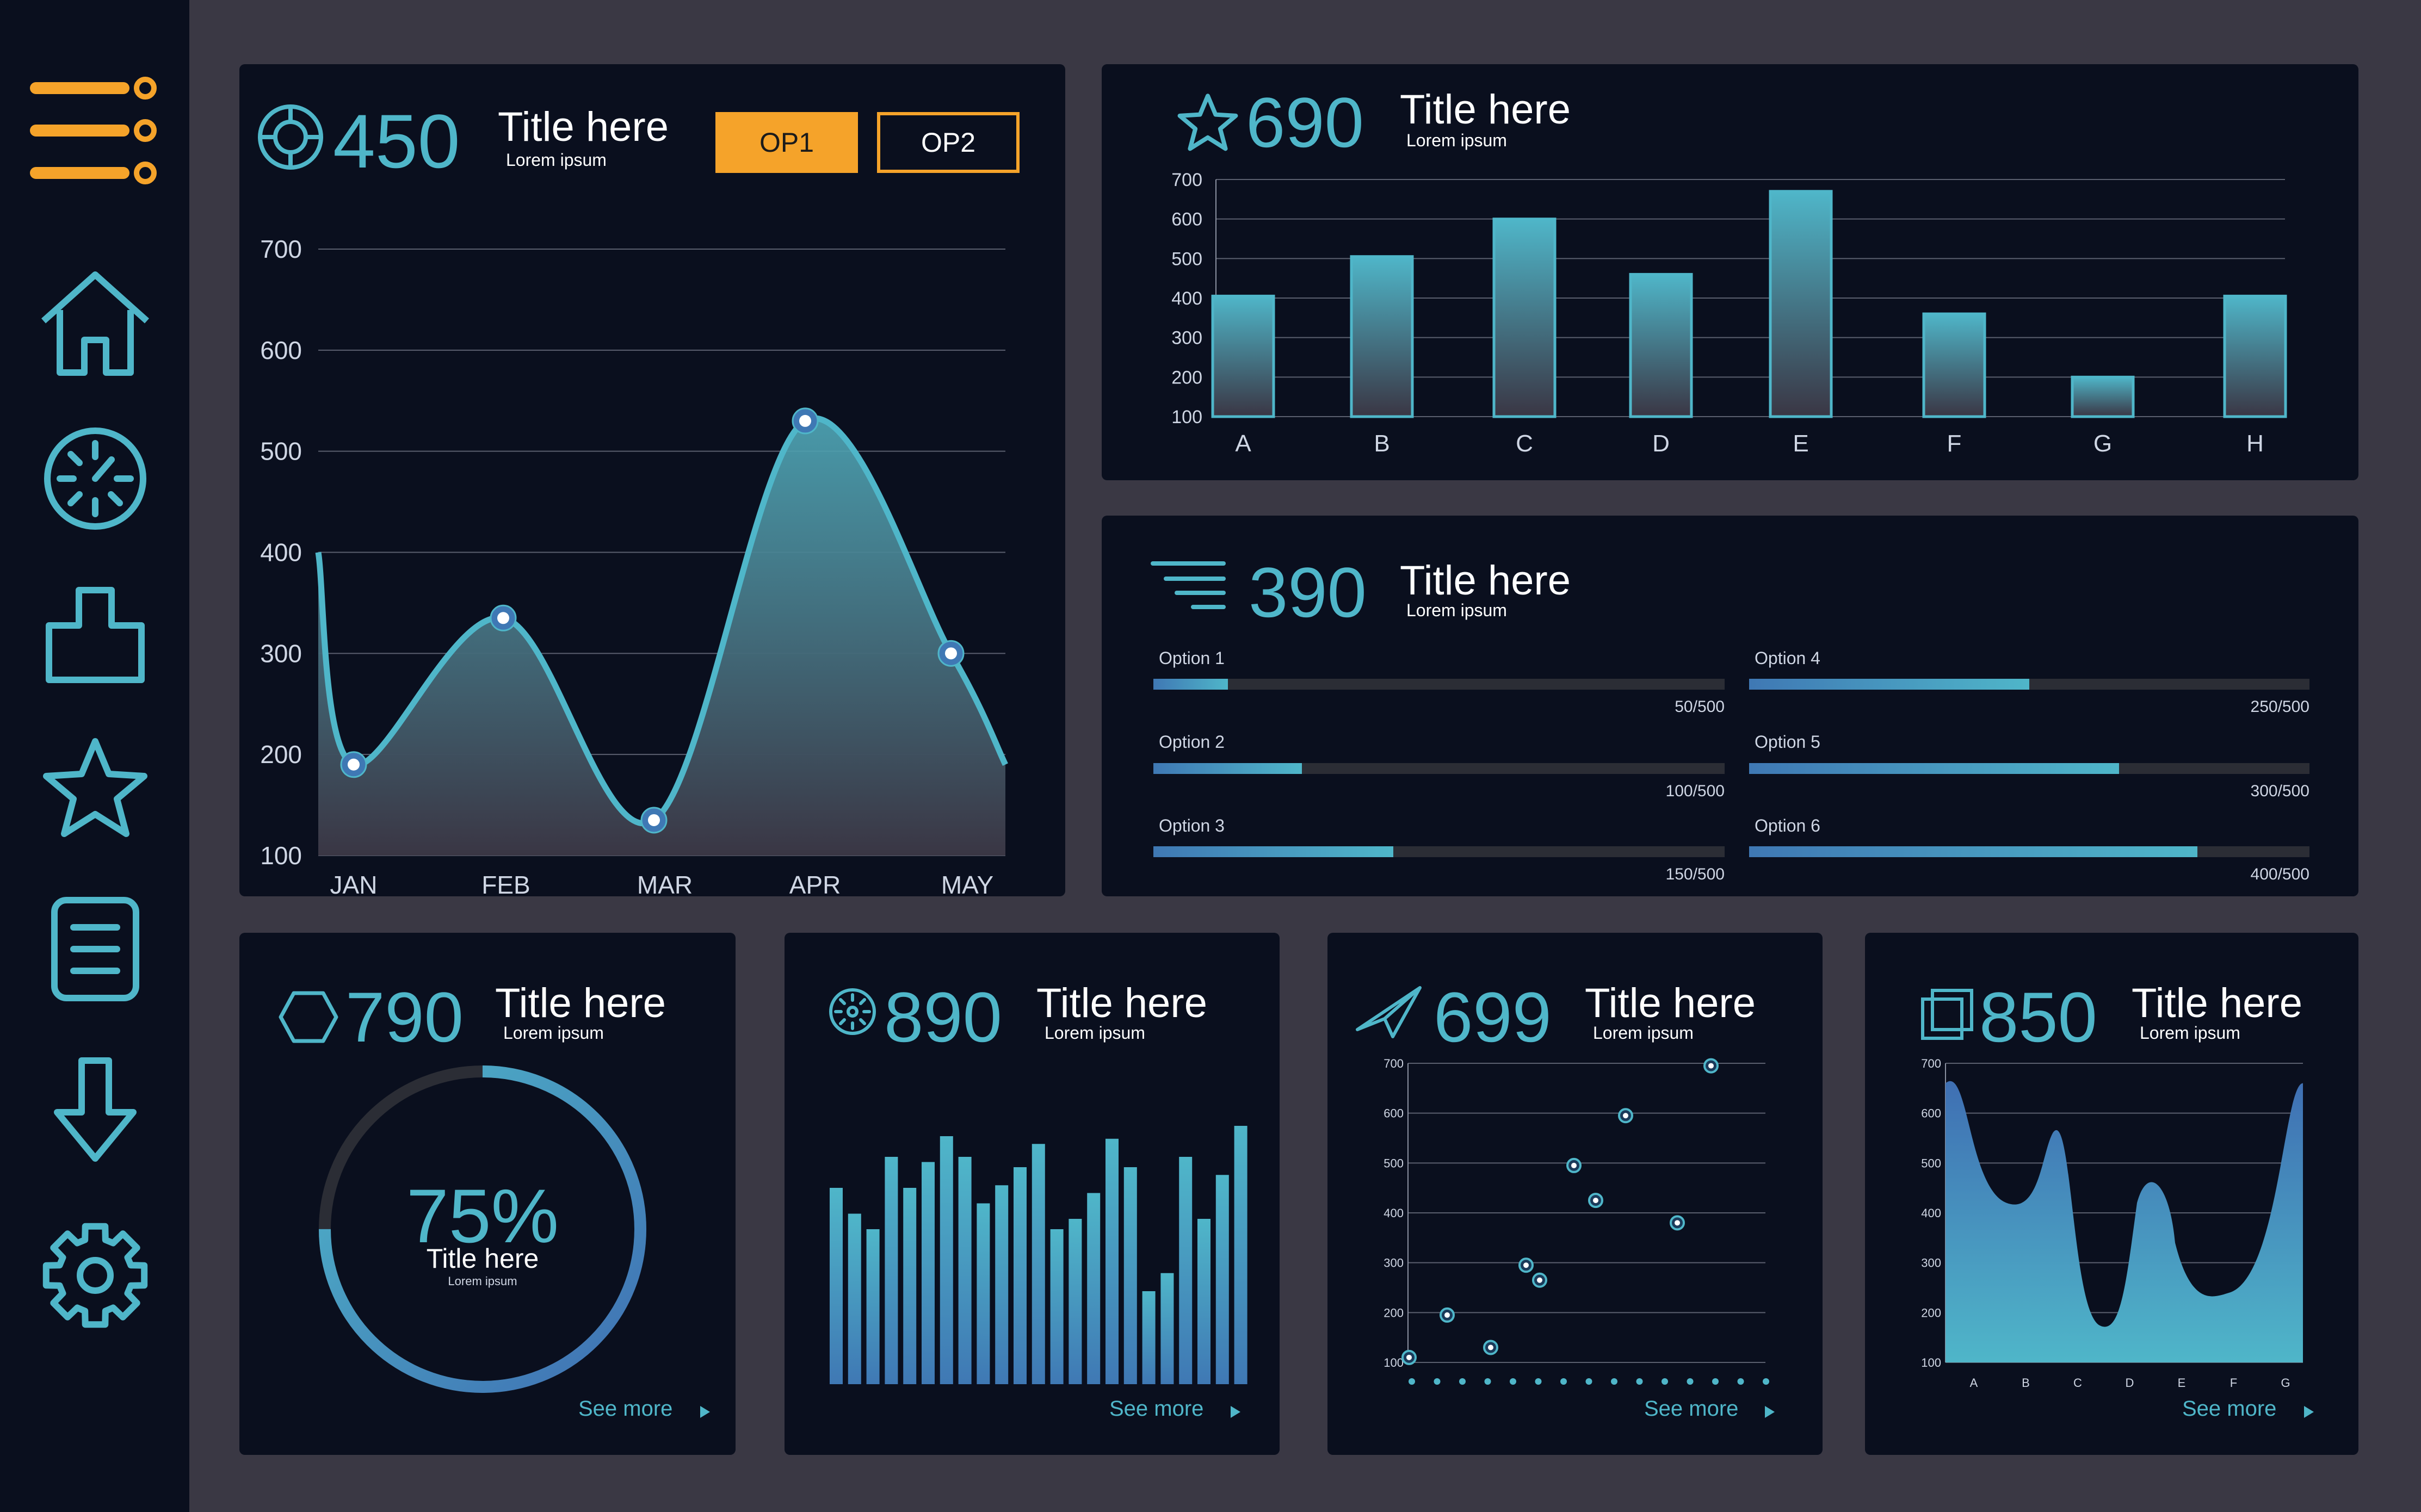 This screenshot has height=1512, width=2421. What do you see at coordinates (1577, 1221) in the screenshot?
I see `scatter-chart: 100 200 300 400 500 600 700` at bounding box center [1577, 1221].